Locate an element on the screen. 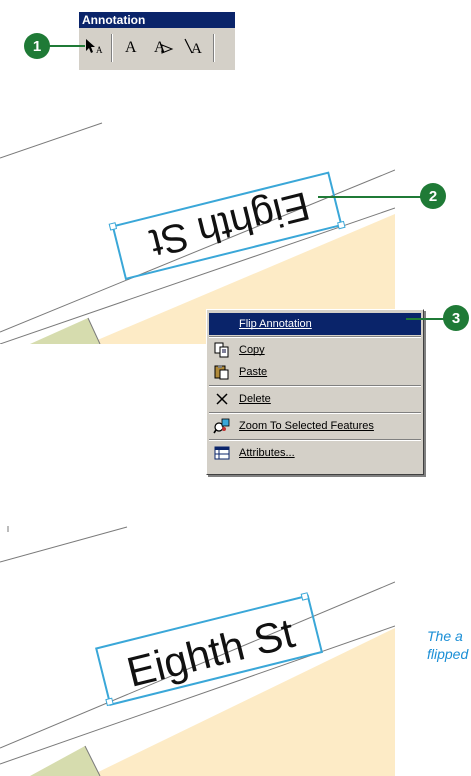  step-callout-2: 2 is located at coordinates (433, 196).